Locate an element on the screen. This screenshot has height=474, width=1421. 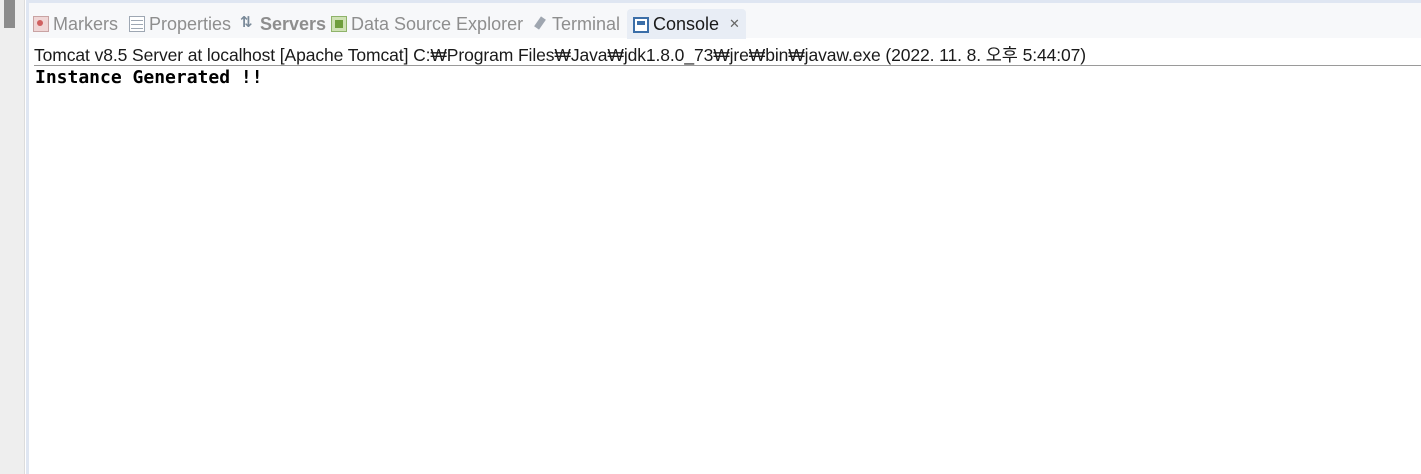
tab-console: Console ✕ is located at coordinates (686, 24).